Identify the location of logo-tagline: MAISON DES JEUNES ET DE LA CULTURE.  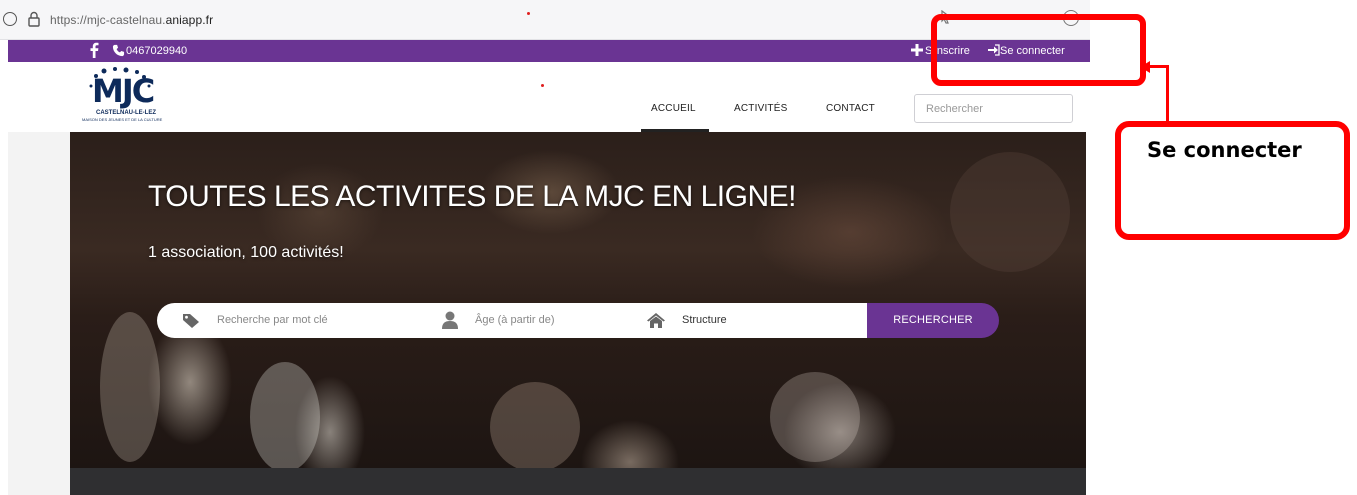
(122, 119).